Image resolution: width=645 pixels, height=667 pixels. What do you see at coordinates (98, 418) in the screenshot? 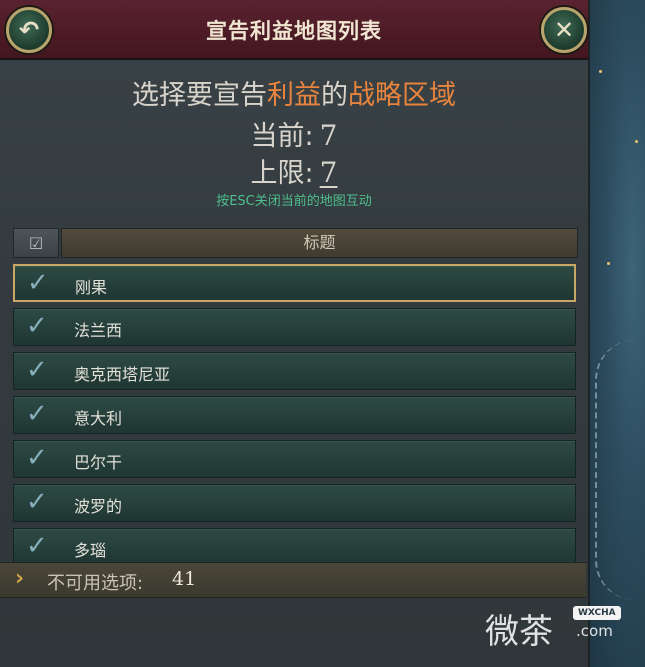
I see `list-item-label: 意大利` at bounding box center [98, 418].